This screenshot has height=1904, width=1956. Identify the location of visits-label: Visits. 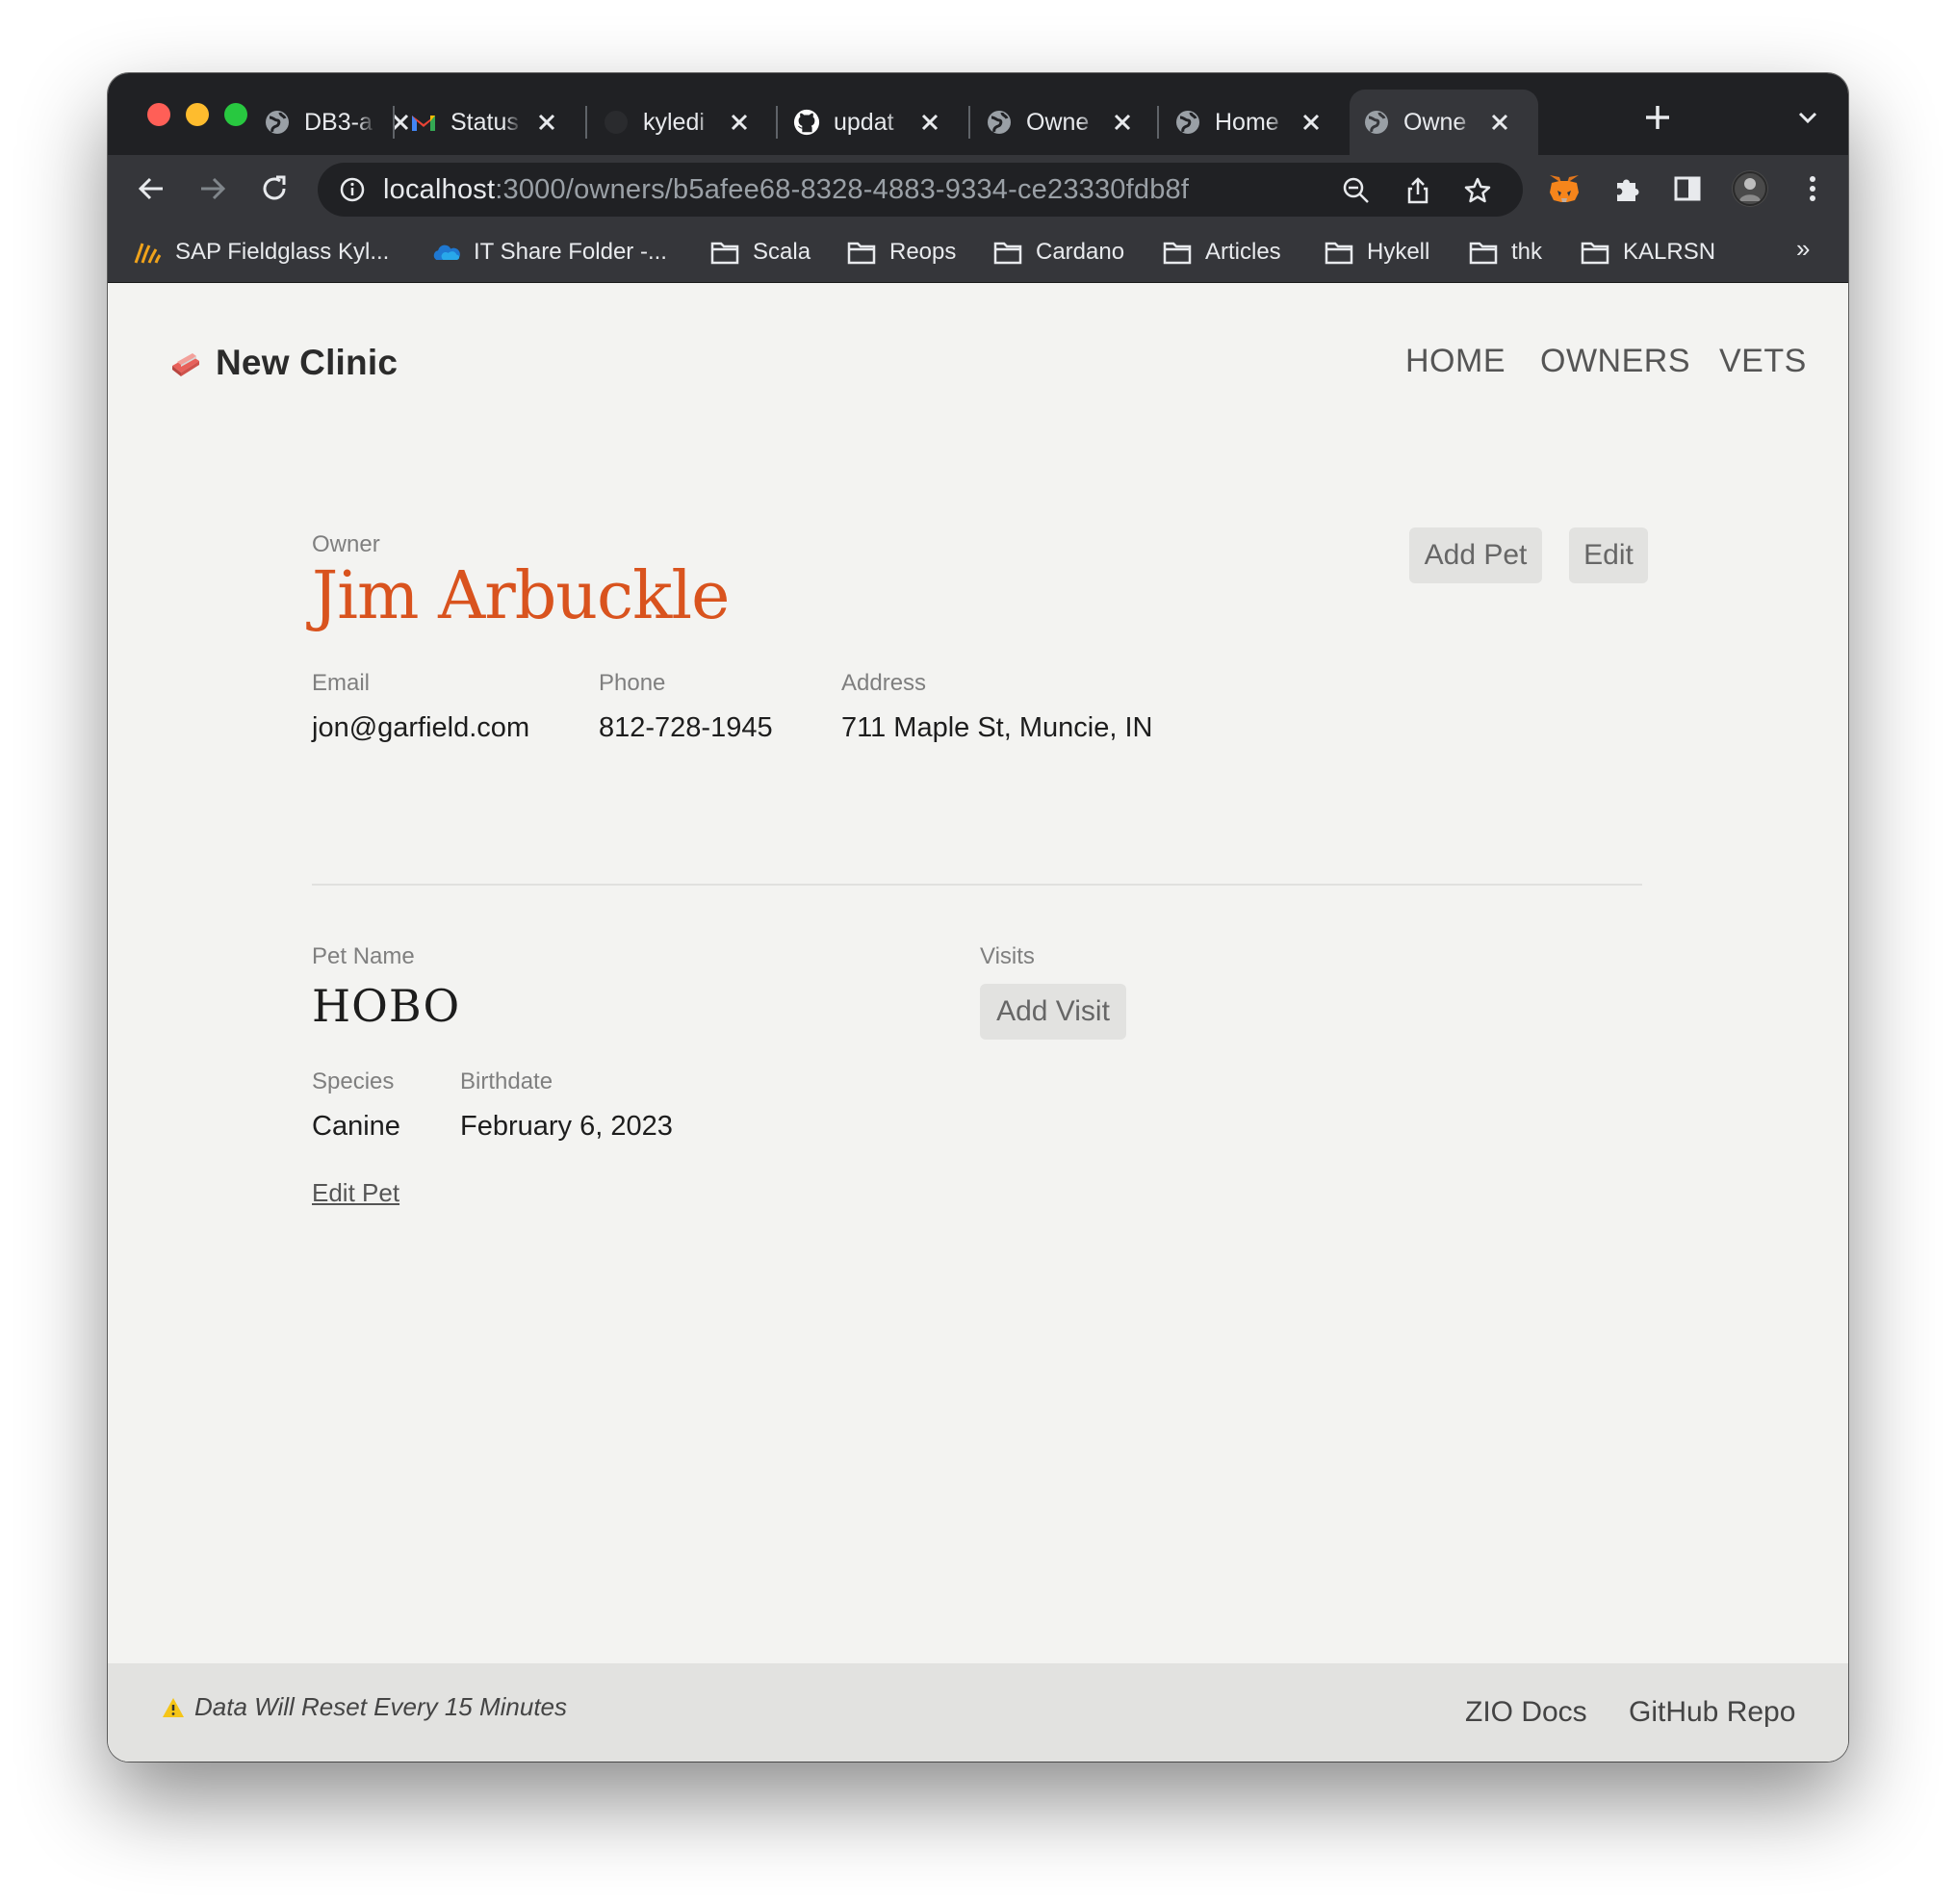
(1007, 956).